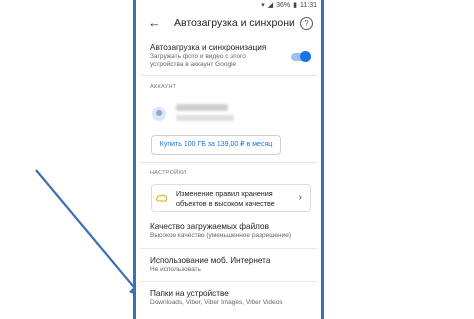 The width and height of the screenshot is (474, 319). Describe the element at coordinates (159, 114) in the screenshot. I see `avatar` at that location.